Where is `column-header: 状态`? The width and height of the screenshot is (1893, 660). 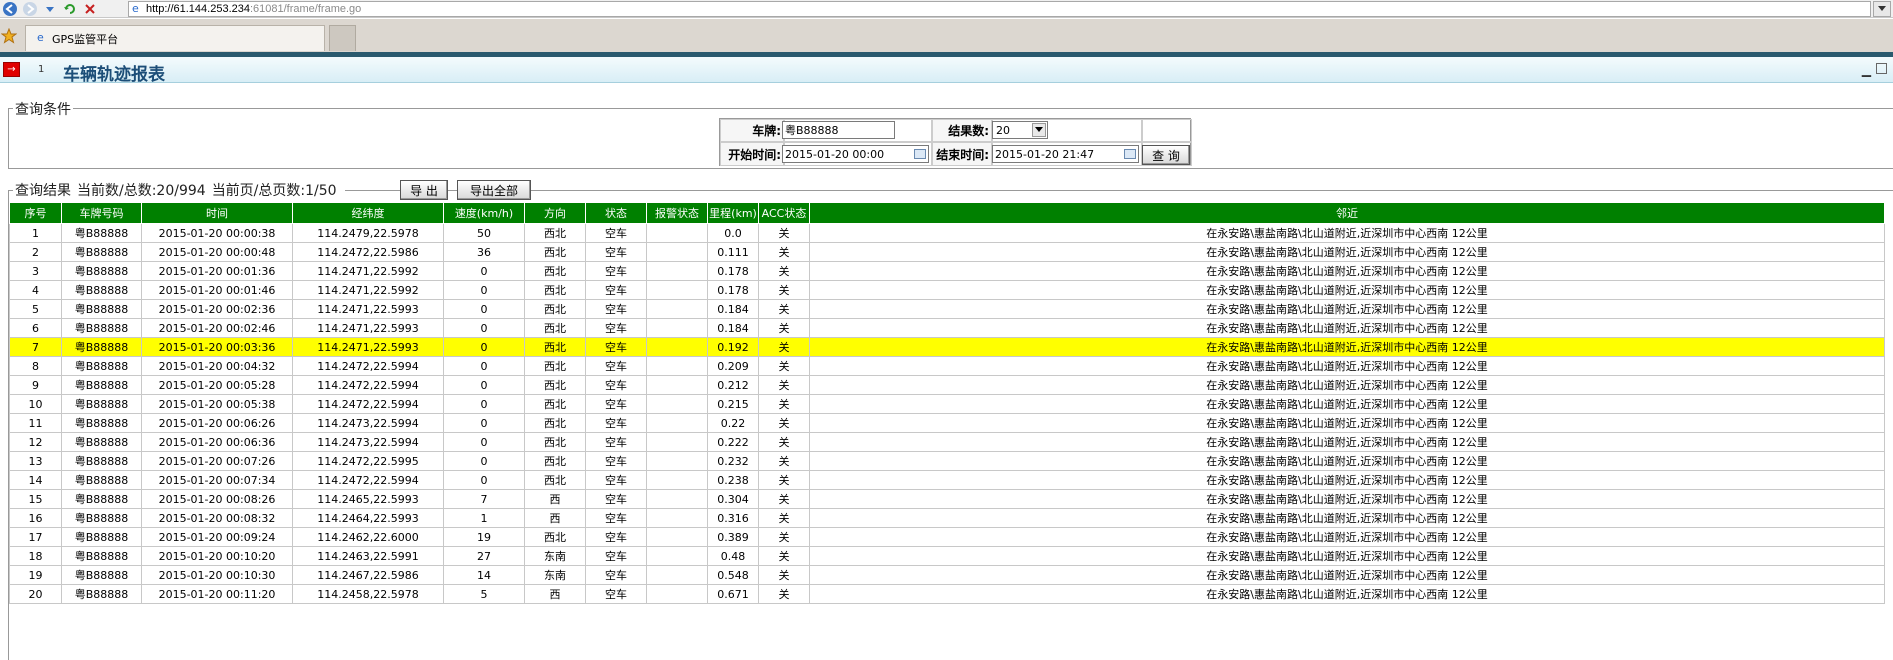 column-header: 状态 is located at coordinates (616, 213).